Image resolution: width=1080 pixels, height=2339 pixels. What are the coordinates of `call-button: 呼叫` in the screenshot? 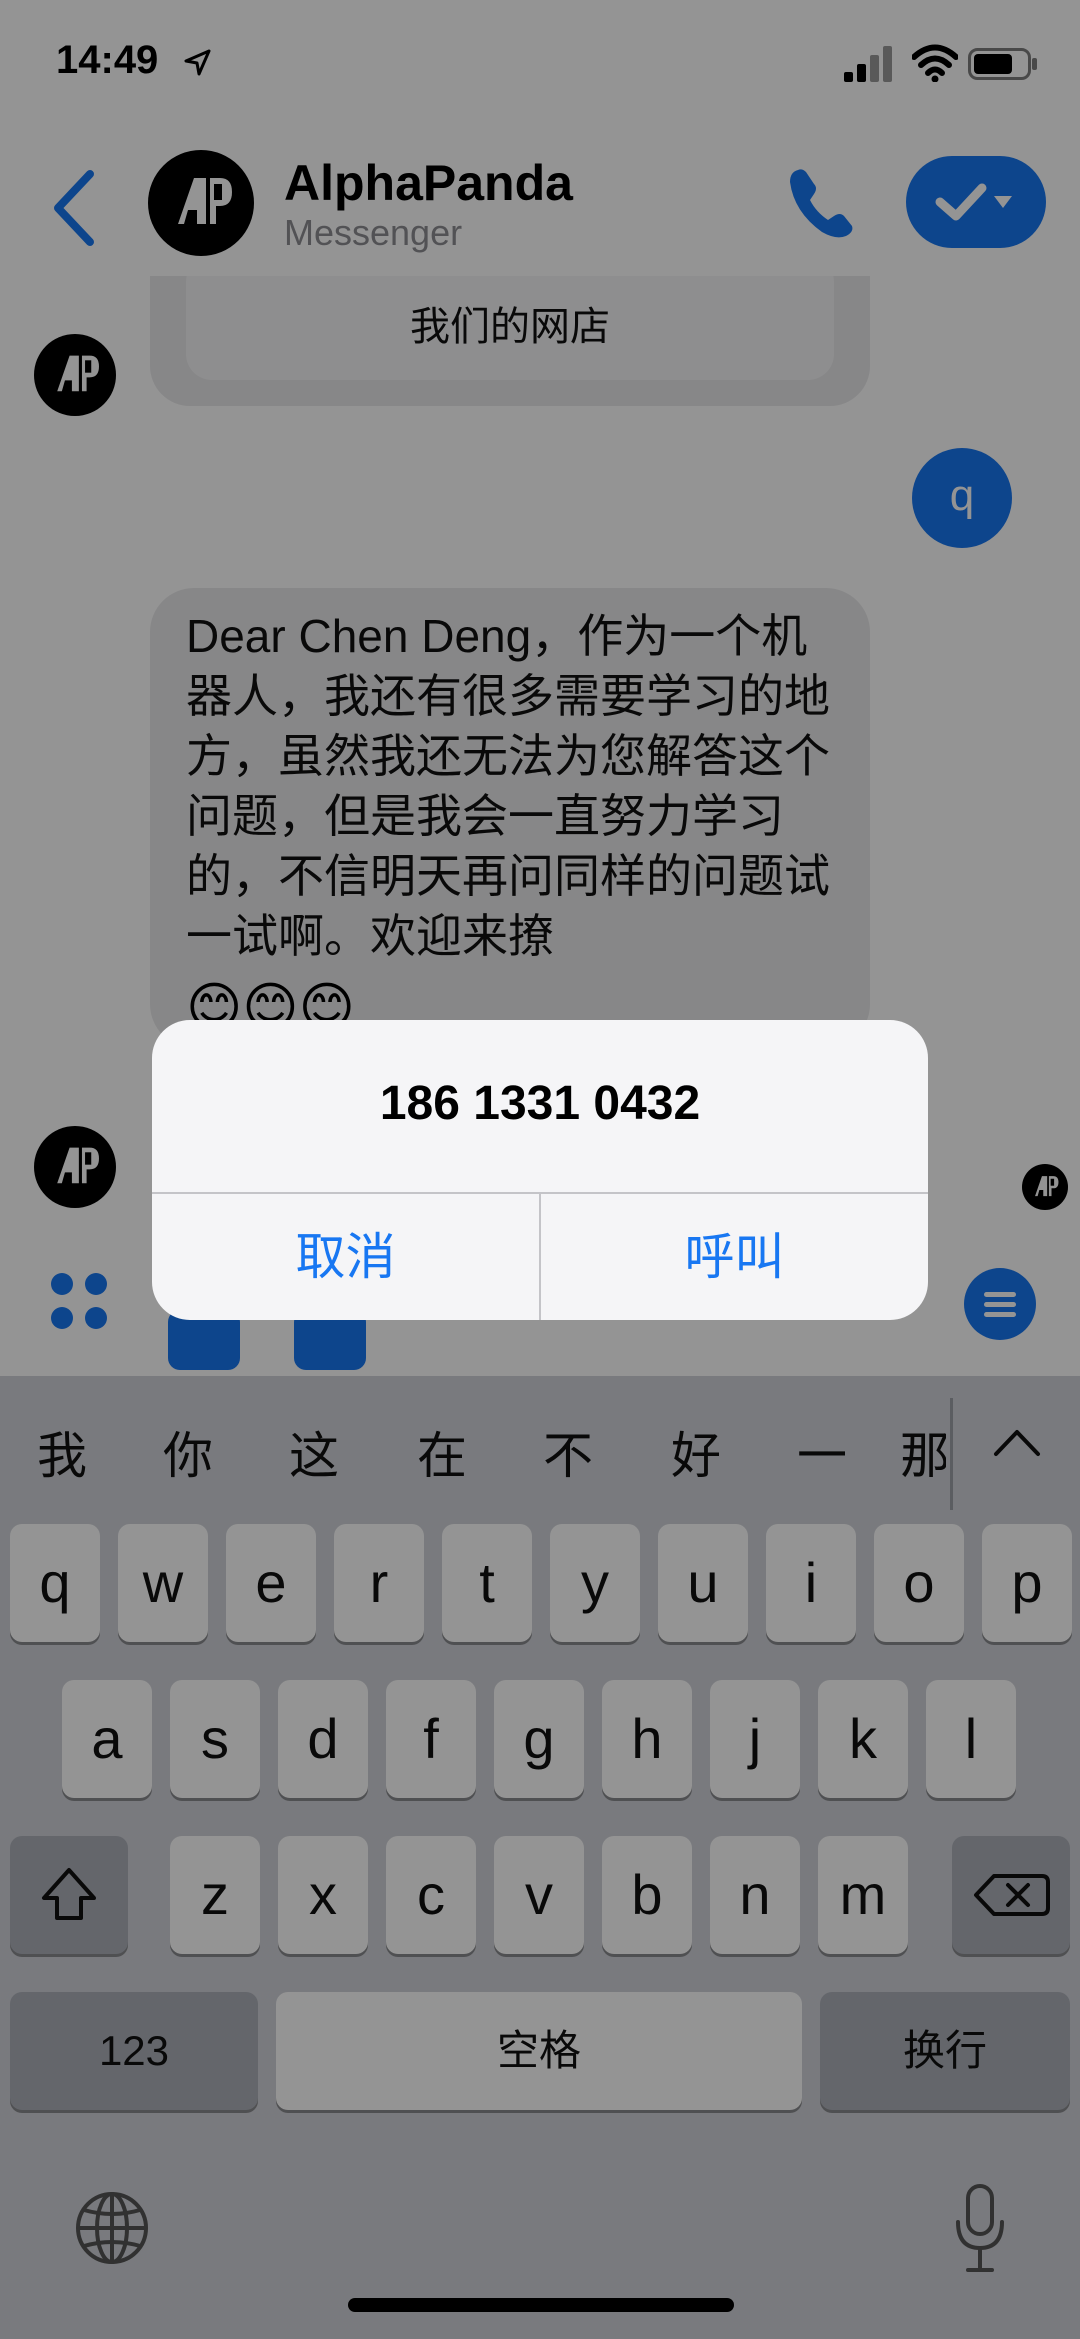 It's located at (734, 1257).